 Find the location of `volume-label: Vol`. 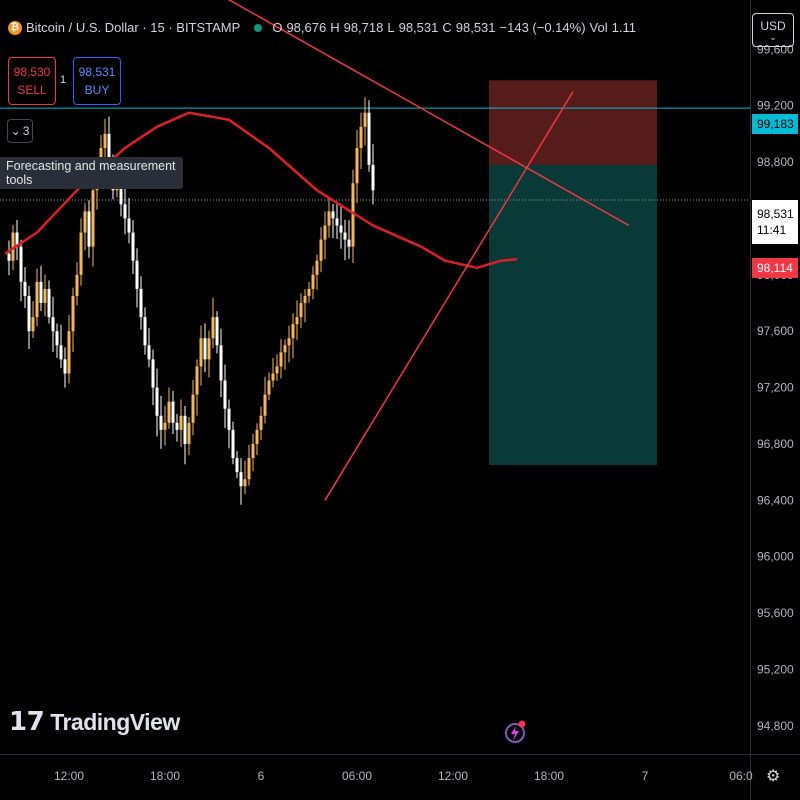

volume-label: Vol is located at coordinates (598, 27).